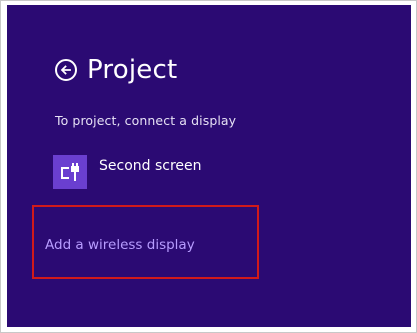  I want to click on pane-header: Project, so click(116, 70).